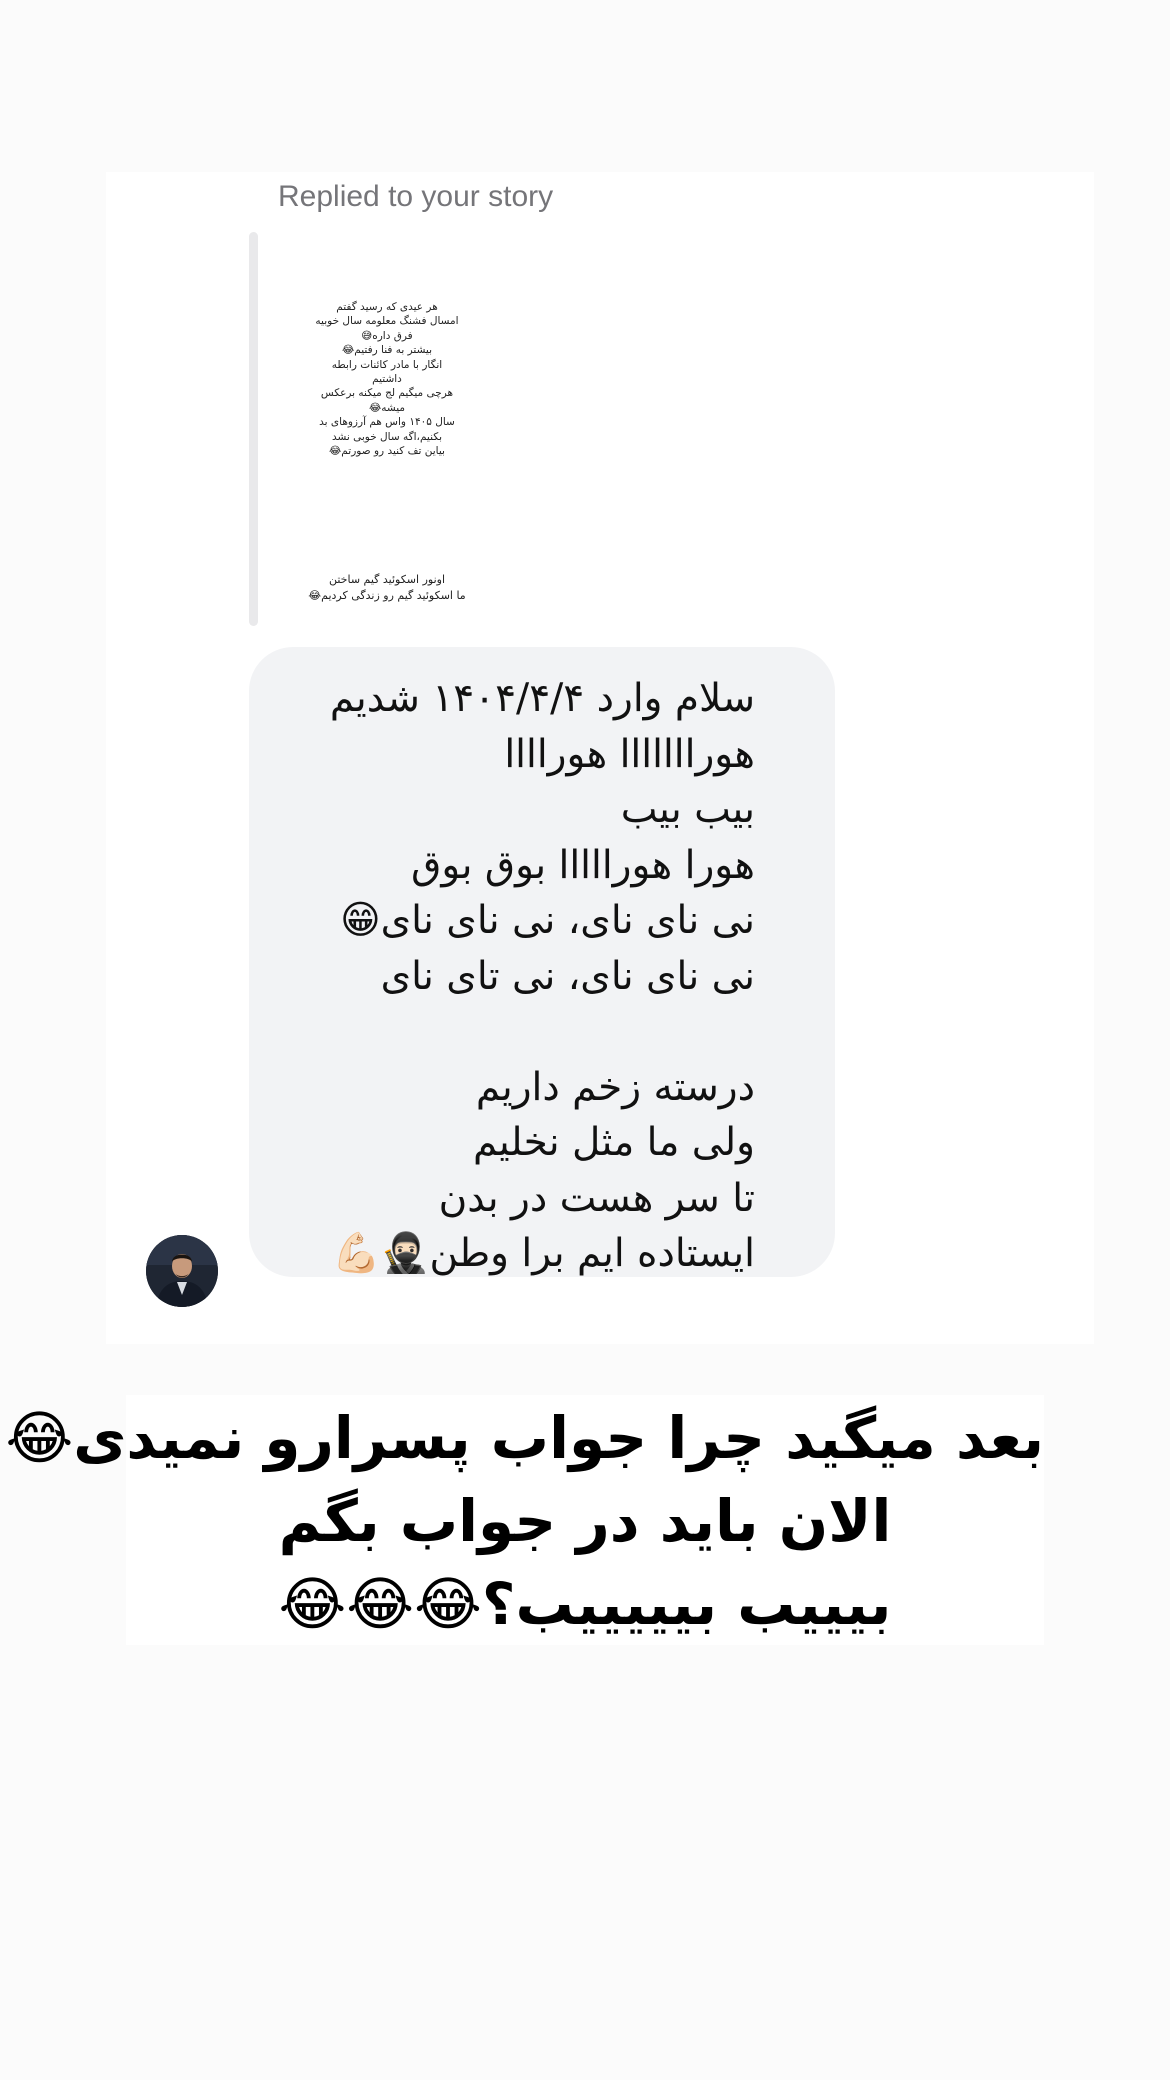 This screenshot has height=2080, width=1170. What do you see at coordinates (386, 436) in the screenshot?
I see `story-line: بکنیم،اگه سال خوبی نشد` at bounding box center [386, 436].